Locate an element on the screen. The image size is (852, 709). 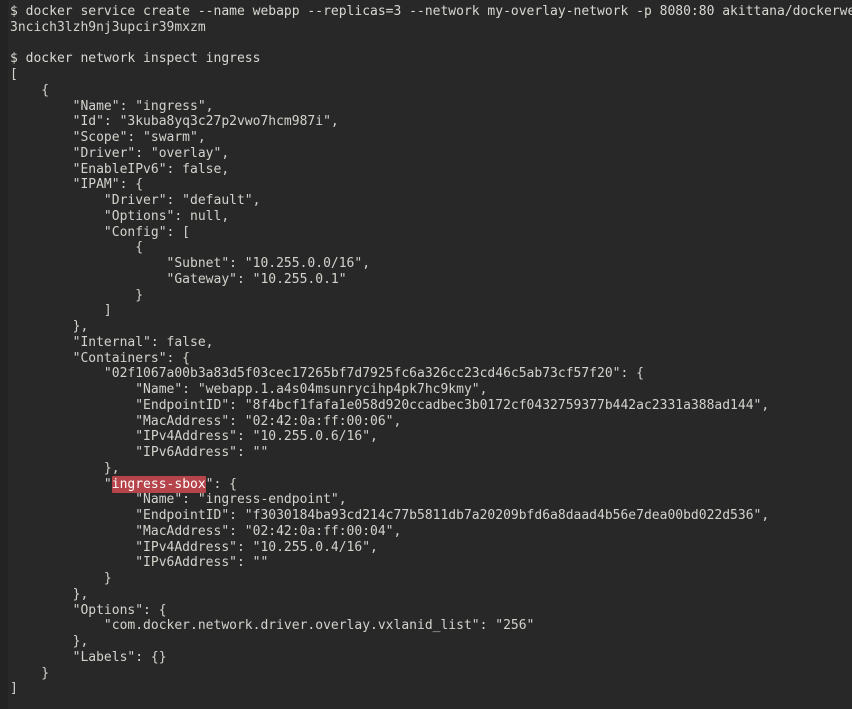
terminal-output-line: "IPv4Address": "10.255.0.4/16", is located at coordinates (426, 548).